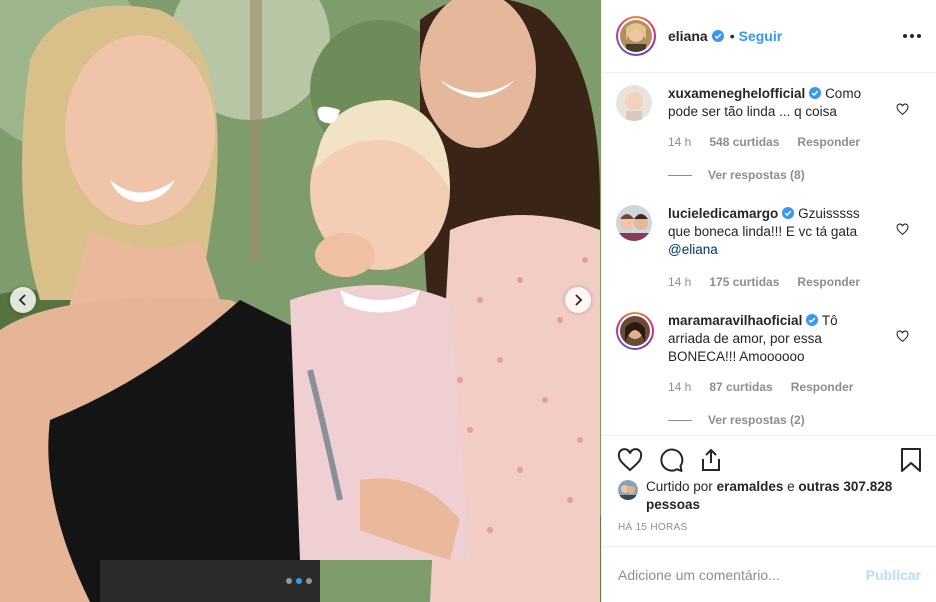 The width and height of the screenshot is (936, 602). I want to click on likes-prefix: Curtido por, so click(679, 486).